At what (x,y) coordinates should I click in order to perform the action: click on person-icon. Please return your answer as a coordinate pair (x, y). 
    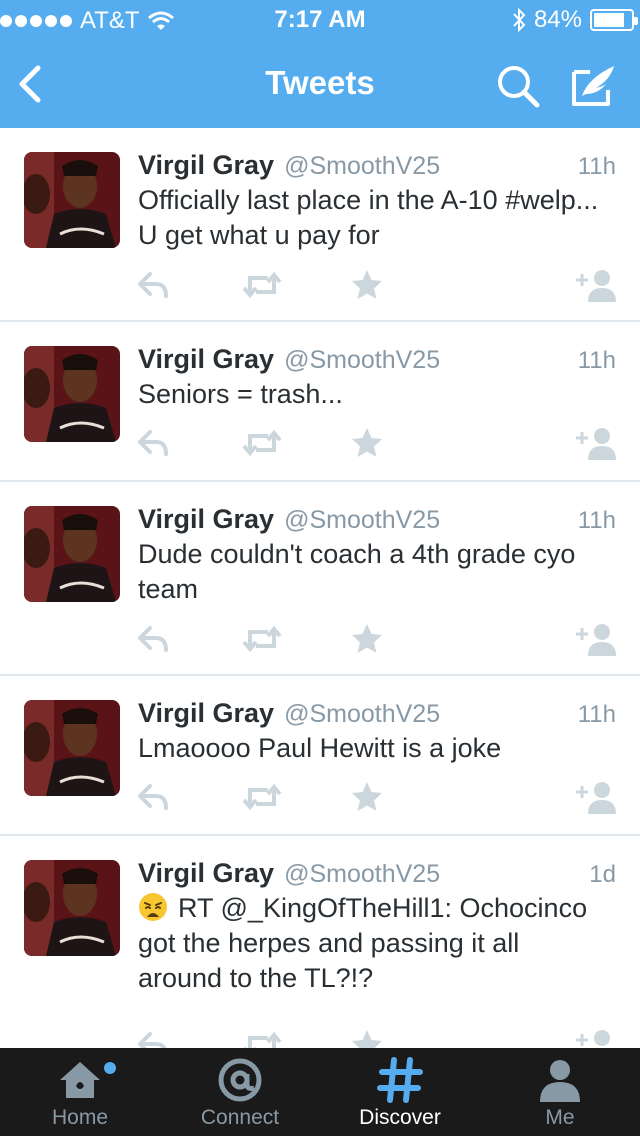
    Looking at the image, I should click on (560, 1081).